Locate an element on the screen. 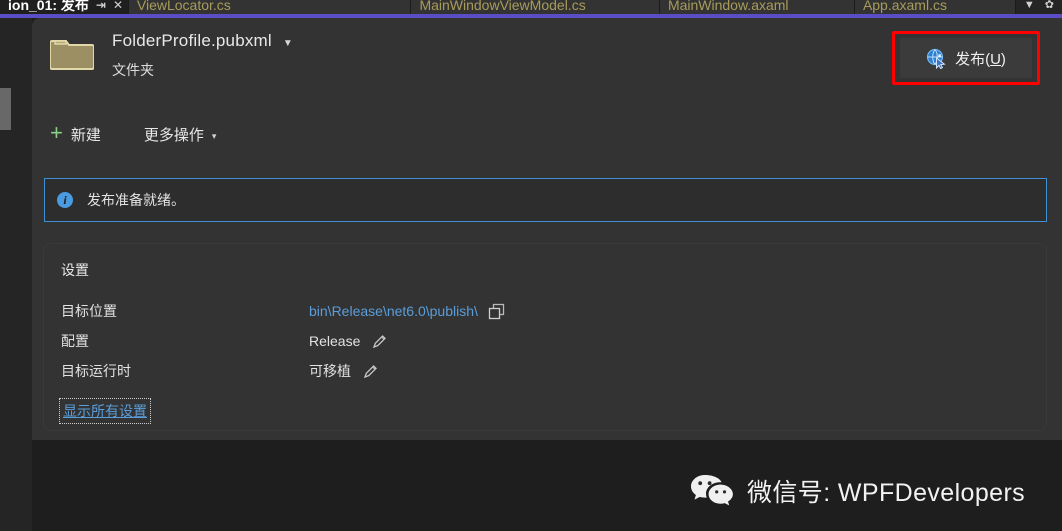  profile-name: FolderProfile.pubxml is located at coordinates (192, 40).